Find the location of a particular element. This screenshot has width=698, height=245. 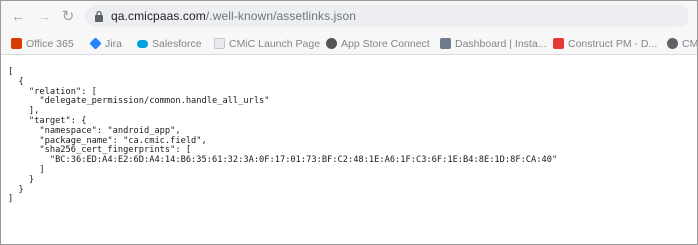

bookmark-label: Salesforce is located at coordinates (177, 43).